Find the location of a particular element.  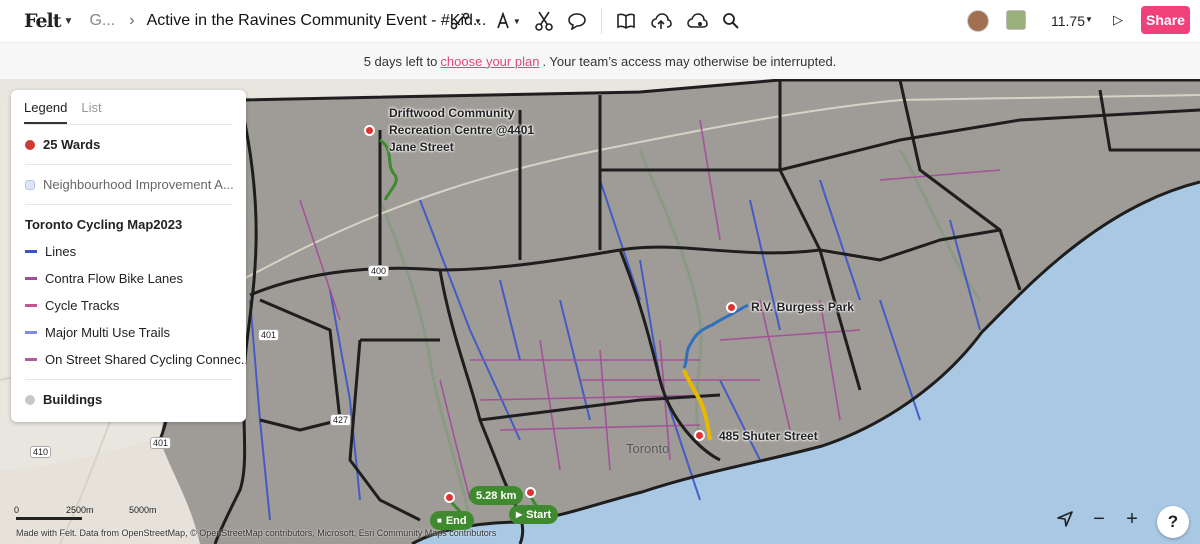

place-label-485-shuter: 485 Shuter Street is located at coordinates (768, 436).